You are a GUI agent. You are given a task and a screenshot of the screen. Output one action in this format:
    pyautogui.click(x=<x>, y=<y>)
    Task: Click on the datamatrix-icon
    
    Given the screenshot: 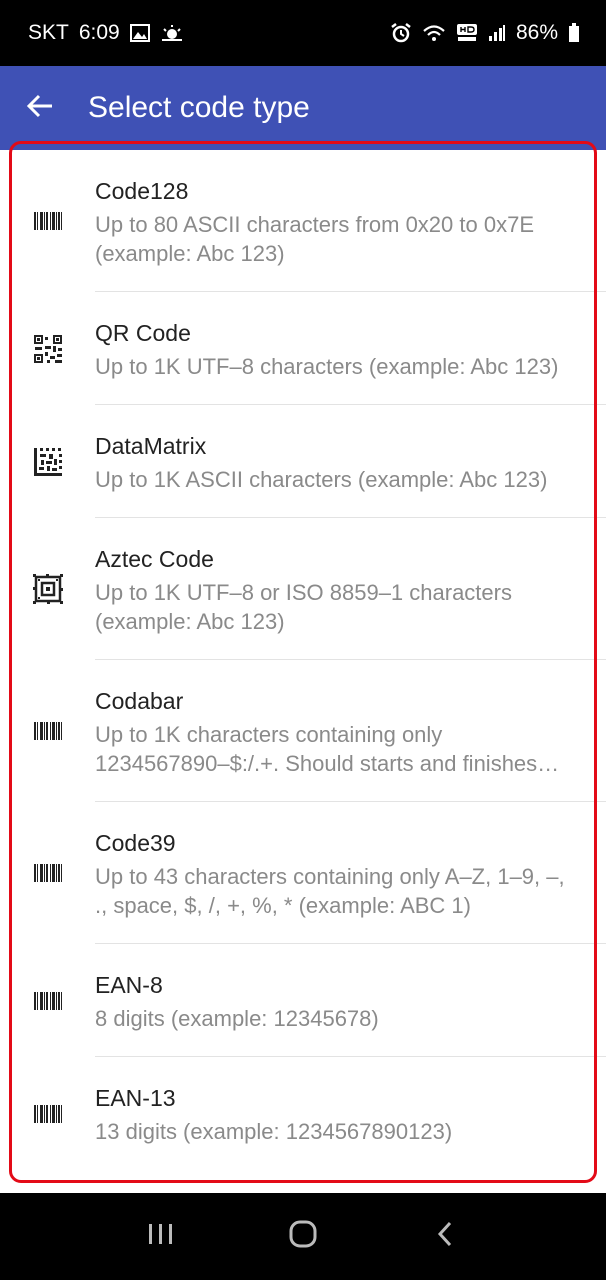 What is the action you would take?
    pyautogui.click(x=48, y=462)
    